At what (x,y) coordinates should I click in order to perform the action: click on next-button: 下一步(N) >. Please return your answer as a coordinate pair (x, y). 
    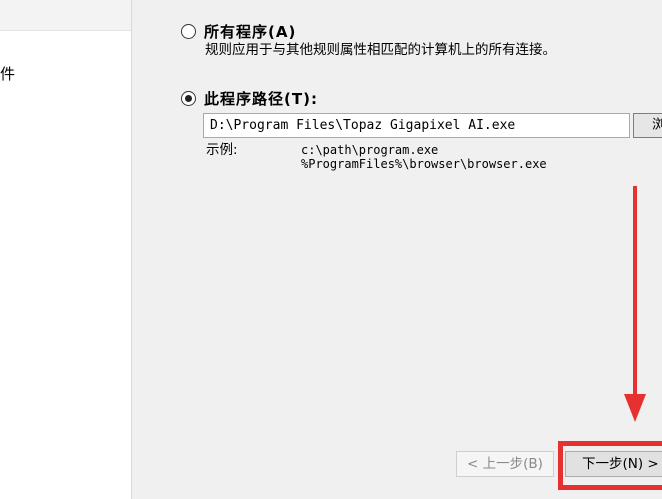
    Looking at the image, I should click on (613, 464).